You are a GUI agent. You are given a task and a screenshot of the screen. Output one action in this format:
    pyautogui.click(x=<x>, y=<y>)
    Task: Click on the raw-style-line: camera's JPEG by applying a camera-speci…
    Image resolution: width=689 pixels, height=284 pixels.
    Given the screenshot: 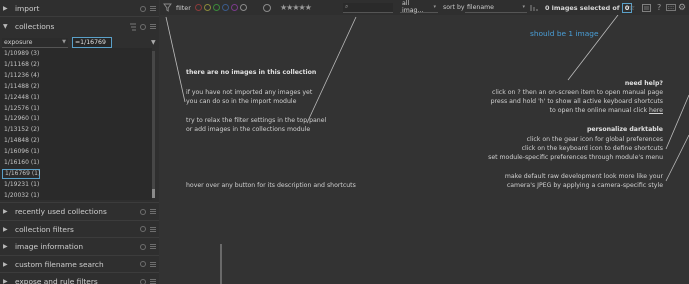 What is the action you would take?
    pyautogui.click(x=584, y=185)
    